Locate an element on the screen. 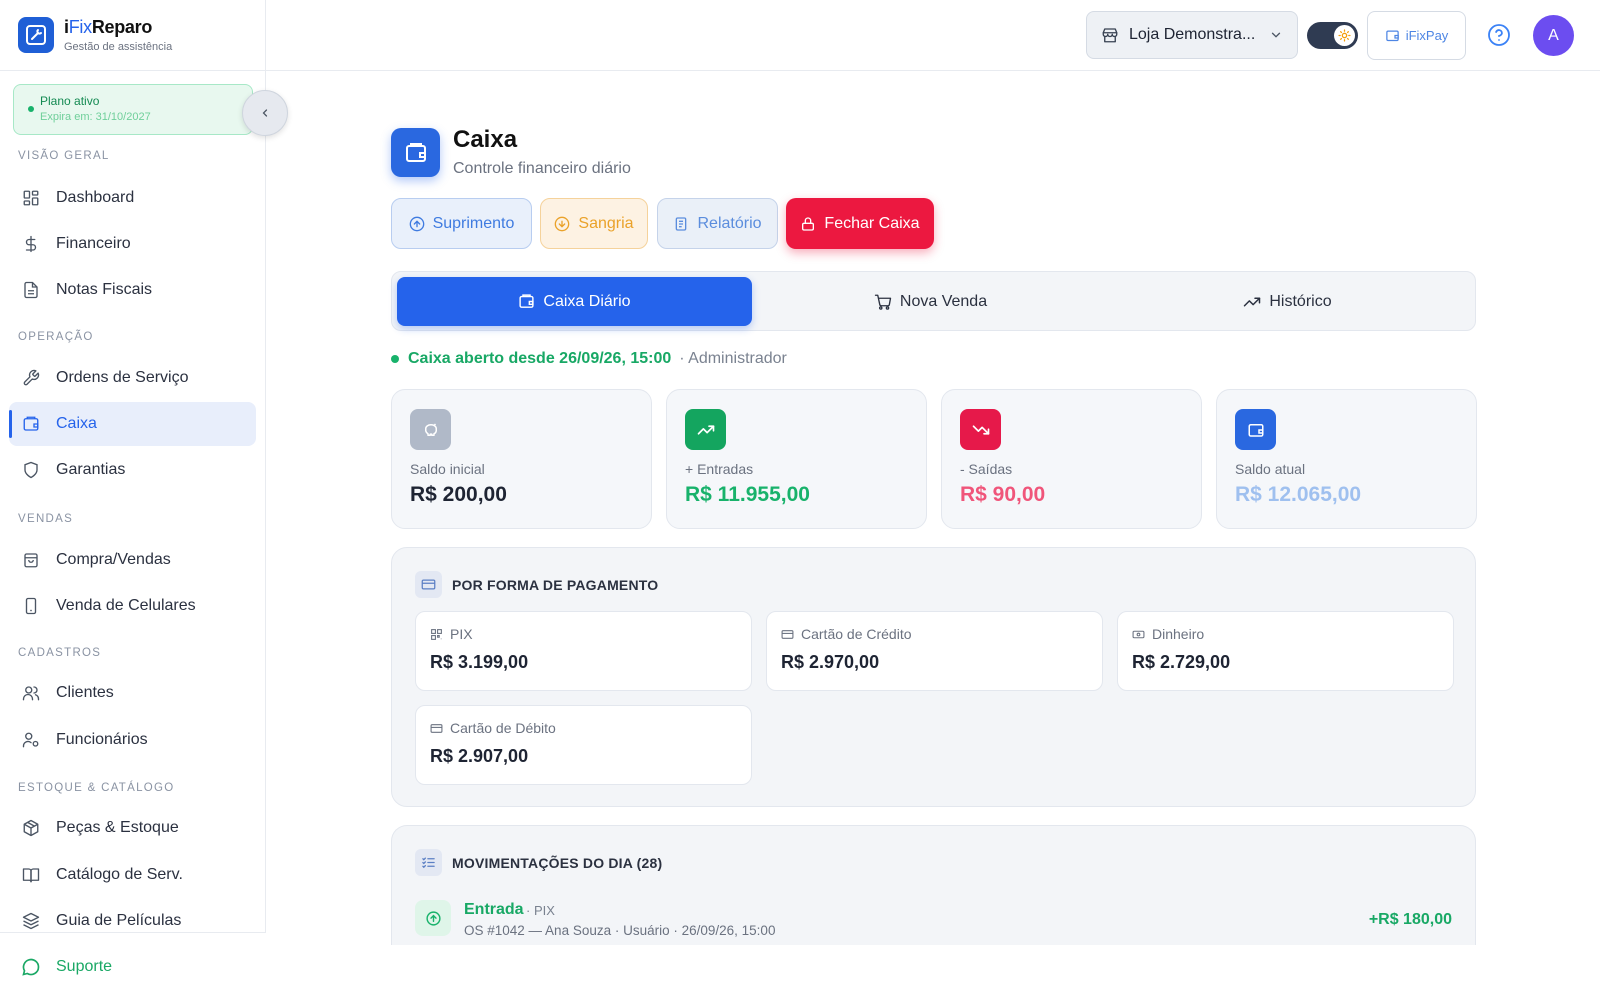 The width and height of the screenshot is (1600, 1000). tab-label: Histórico is located at coordinates (1300, 301).